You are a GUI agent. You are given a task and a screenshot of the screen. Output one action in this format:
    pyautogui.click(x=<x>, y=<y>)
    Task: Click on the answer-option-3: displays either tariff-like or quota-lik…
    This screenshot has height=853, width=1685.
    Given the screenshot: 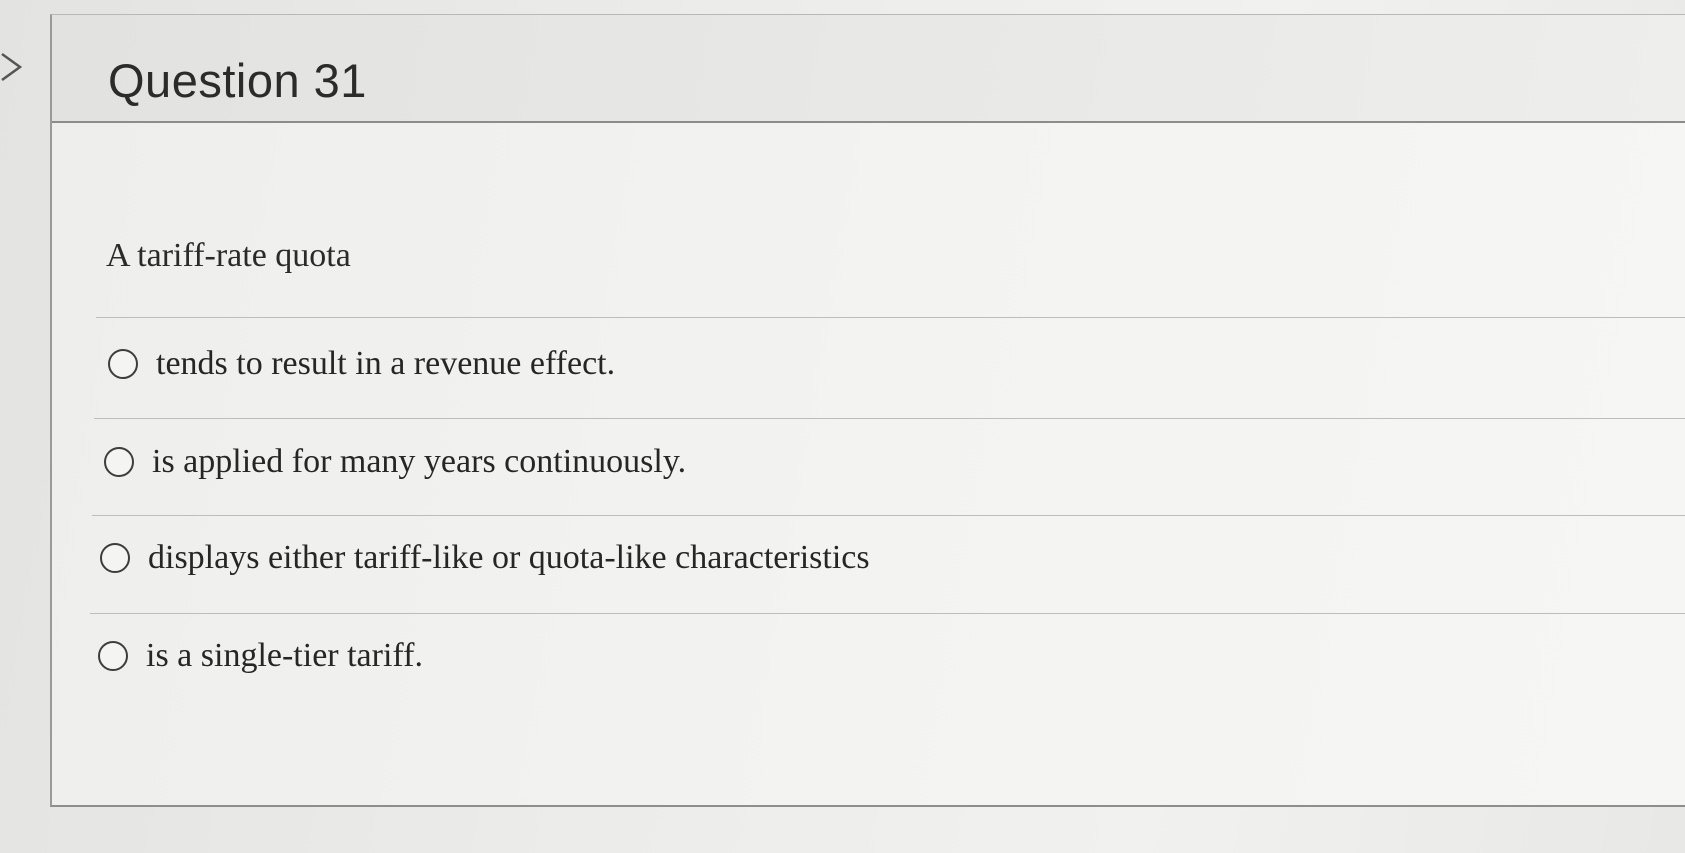 What is the action you would take?
    pyautogui.click(x=485, y=558)
    